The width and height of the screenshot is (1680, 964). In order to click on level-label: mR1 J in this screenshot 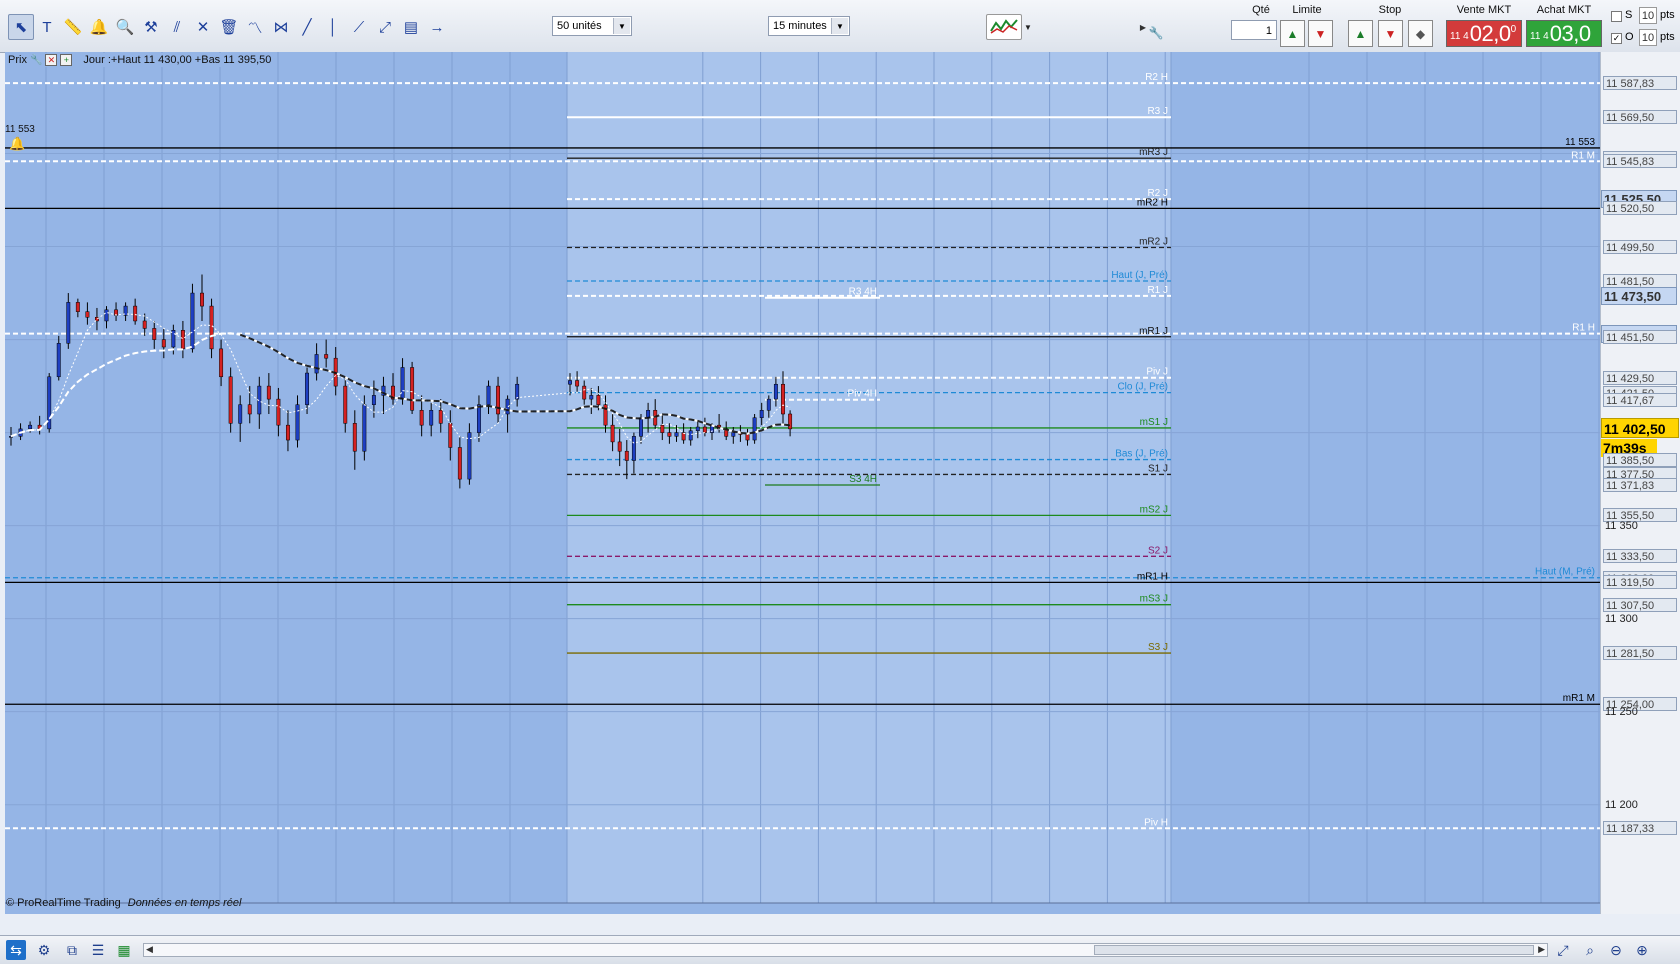, I will do `click(1153, 331)`.